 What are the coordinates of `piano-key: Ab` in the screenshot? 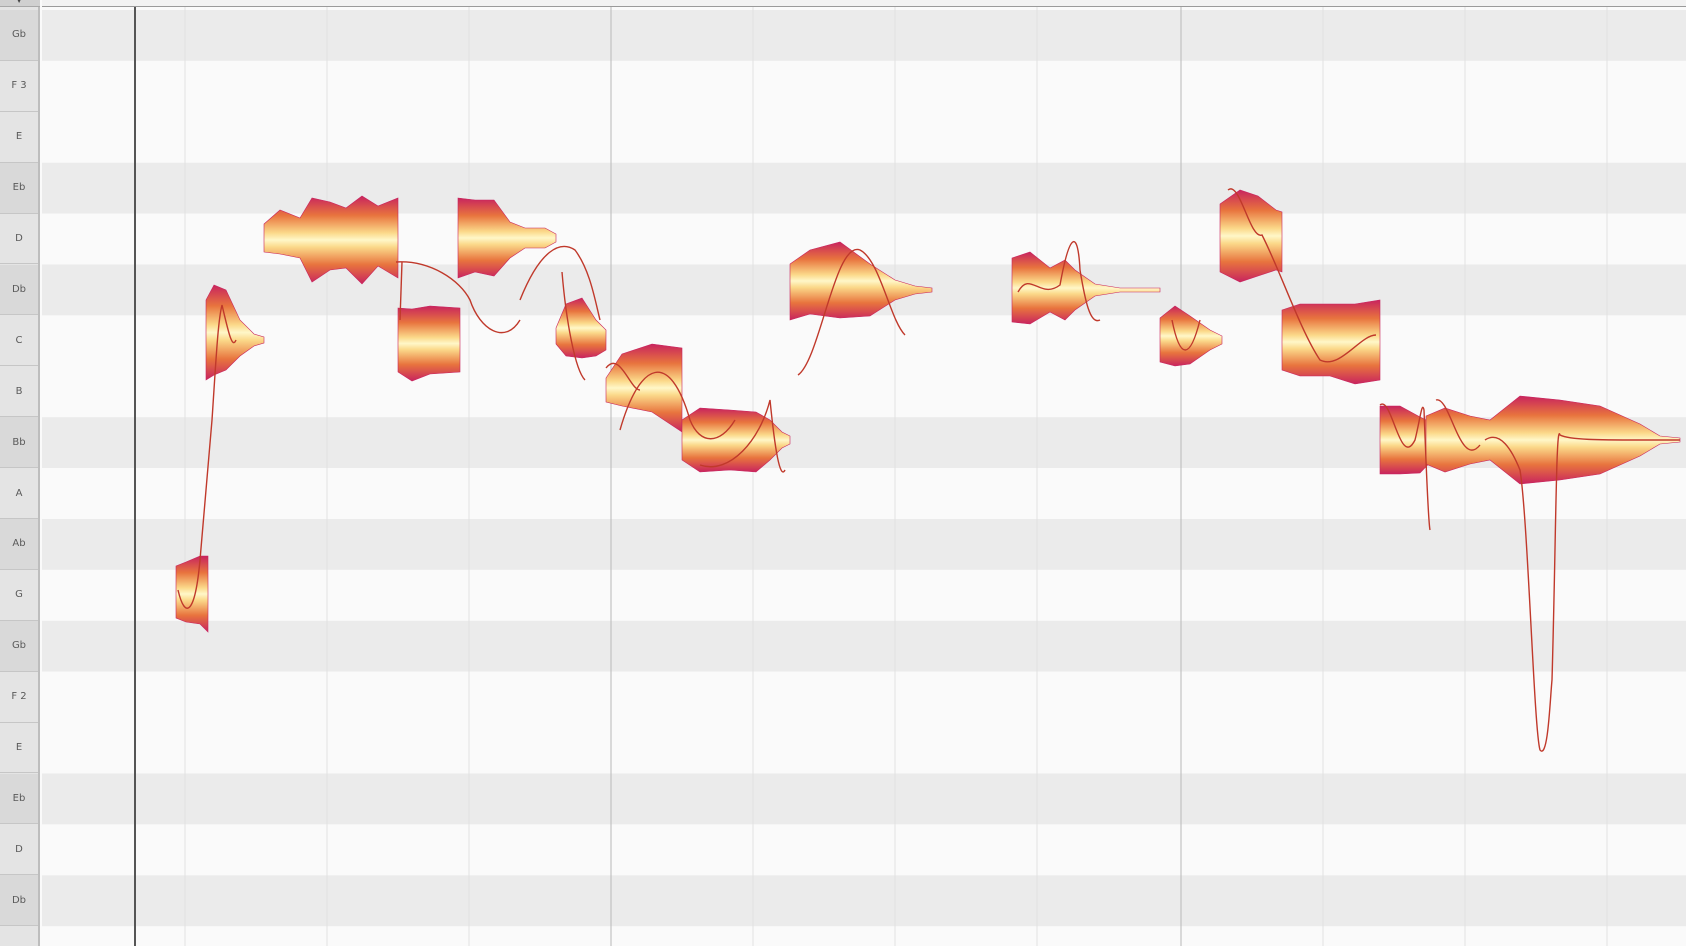 It's located at (19, 544).